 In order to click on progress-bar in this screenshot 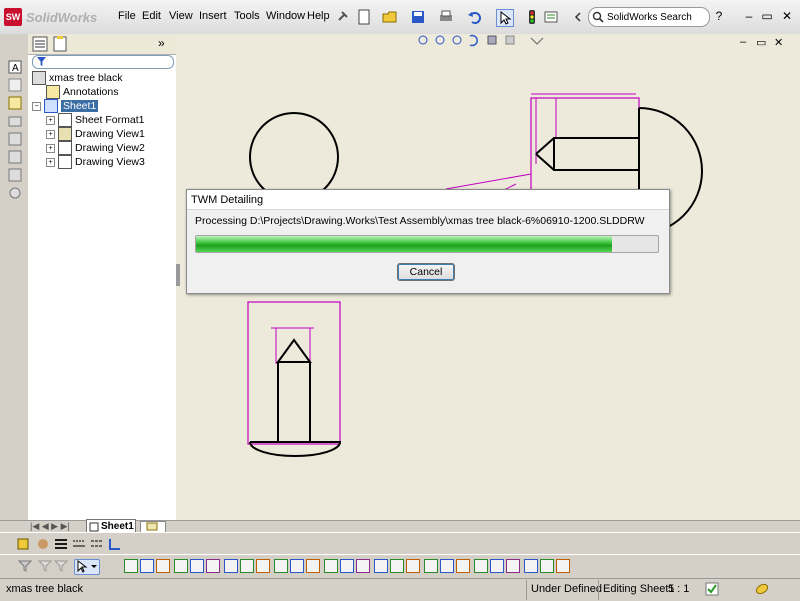, I will do `click(427, 244)`.